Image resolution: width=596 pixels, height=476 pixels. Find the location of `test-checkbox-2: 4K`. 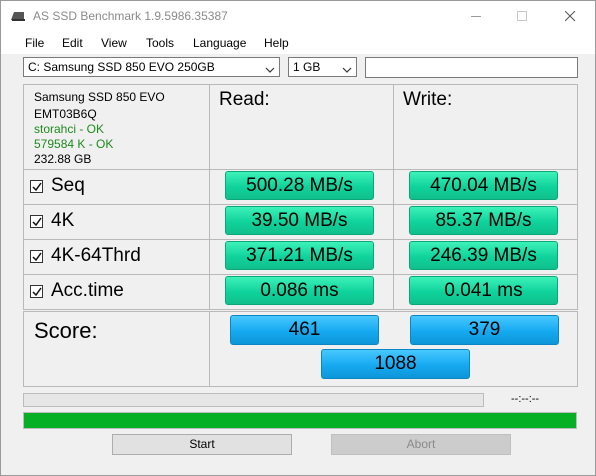

test-checkbox-2: 4K is located at coordinates (52, 221).